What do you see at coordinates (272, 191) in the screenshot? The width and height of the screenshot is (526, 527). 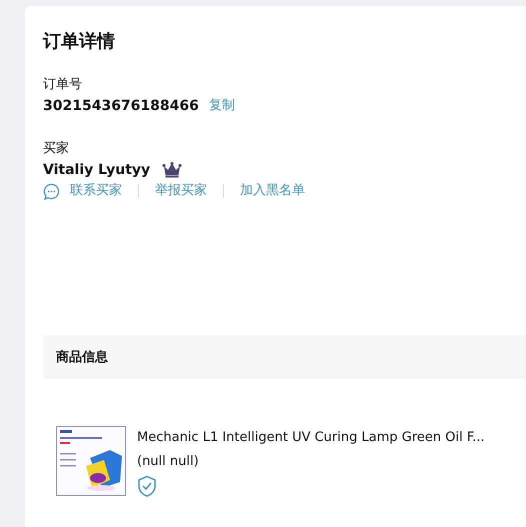 I see `buyer-action-link: 加入黑名单` at bounding box center [272, 191].